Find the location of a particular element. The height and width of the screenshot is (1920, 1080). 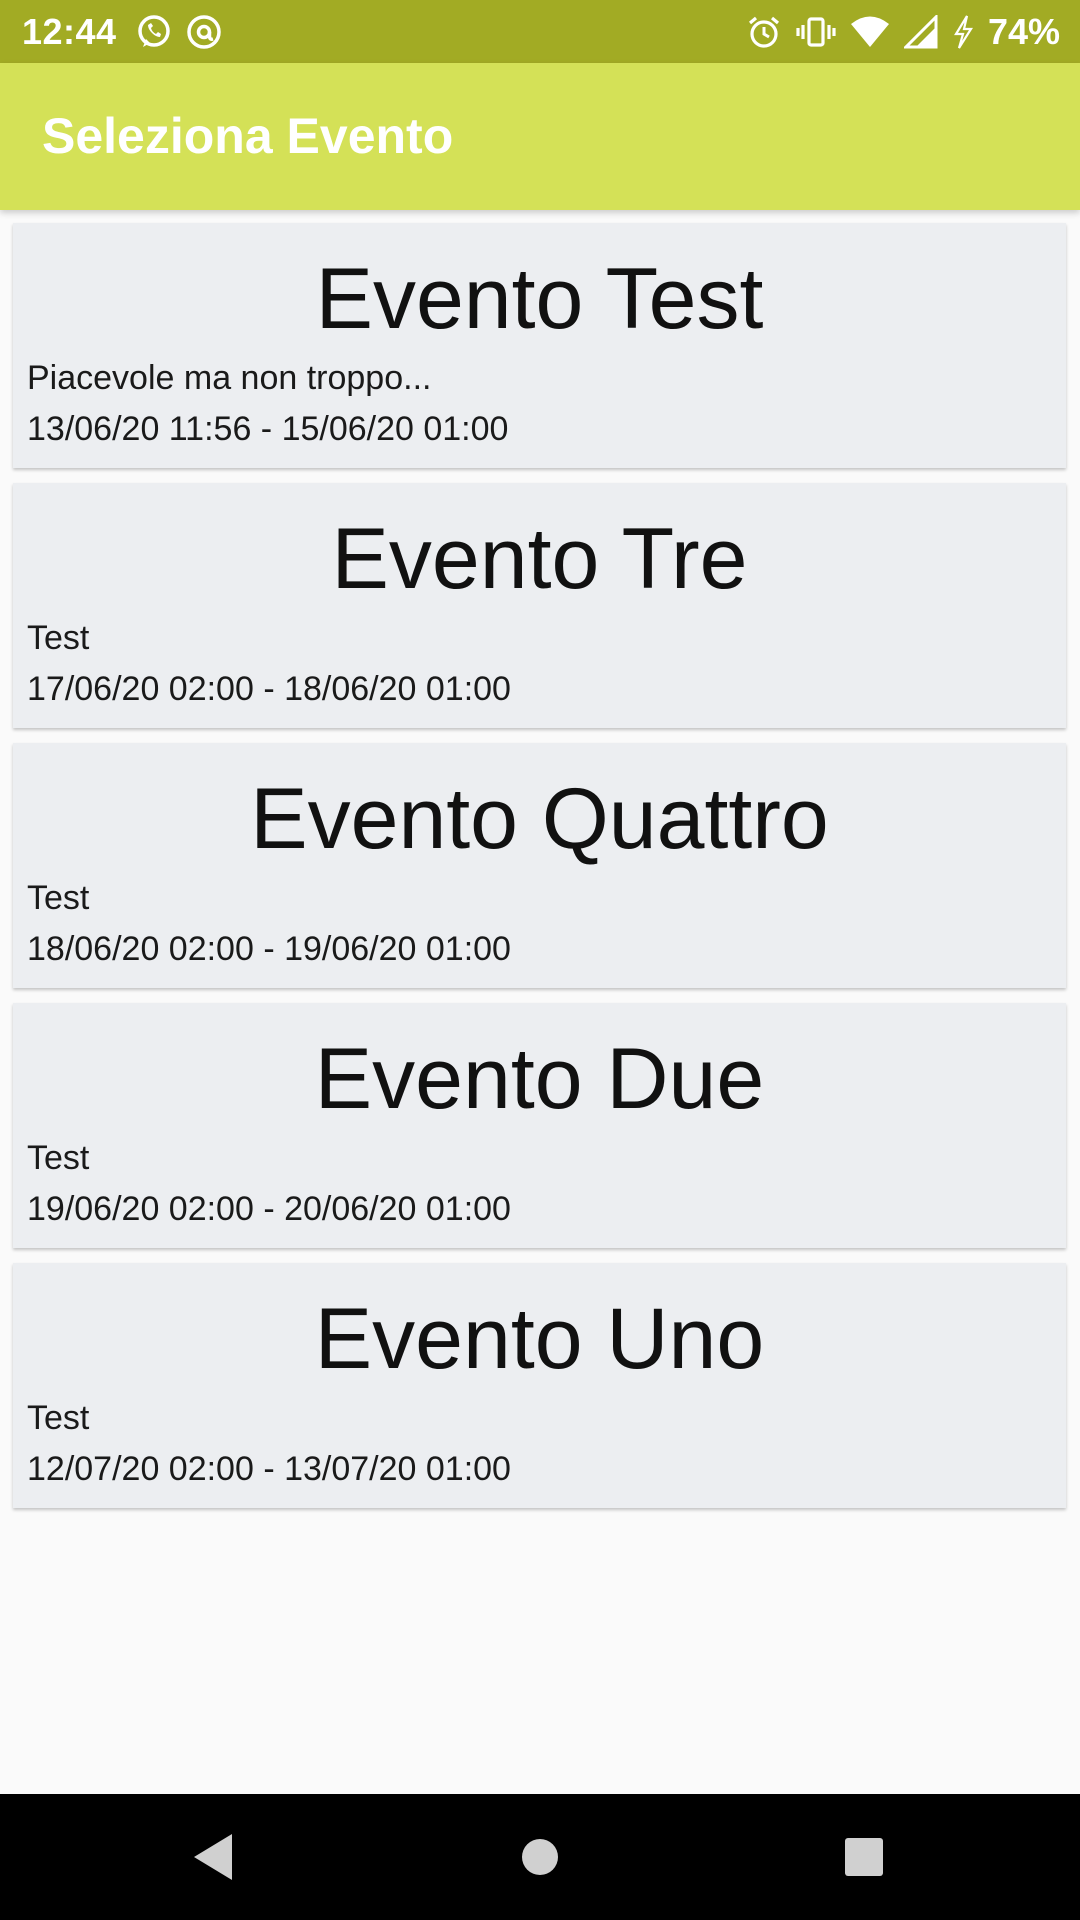

home-icon is located at coordinates (540, 1857).